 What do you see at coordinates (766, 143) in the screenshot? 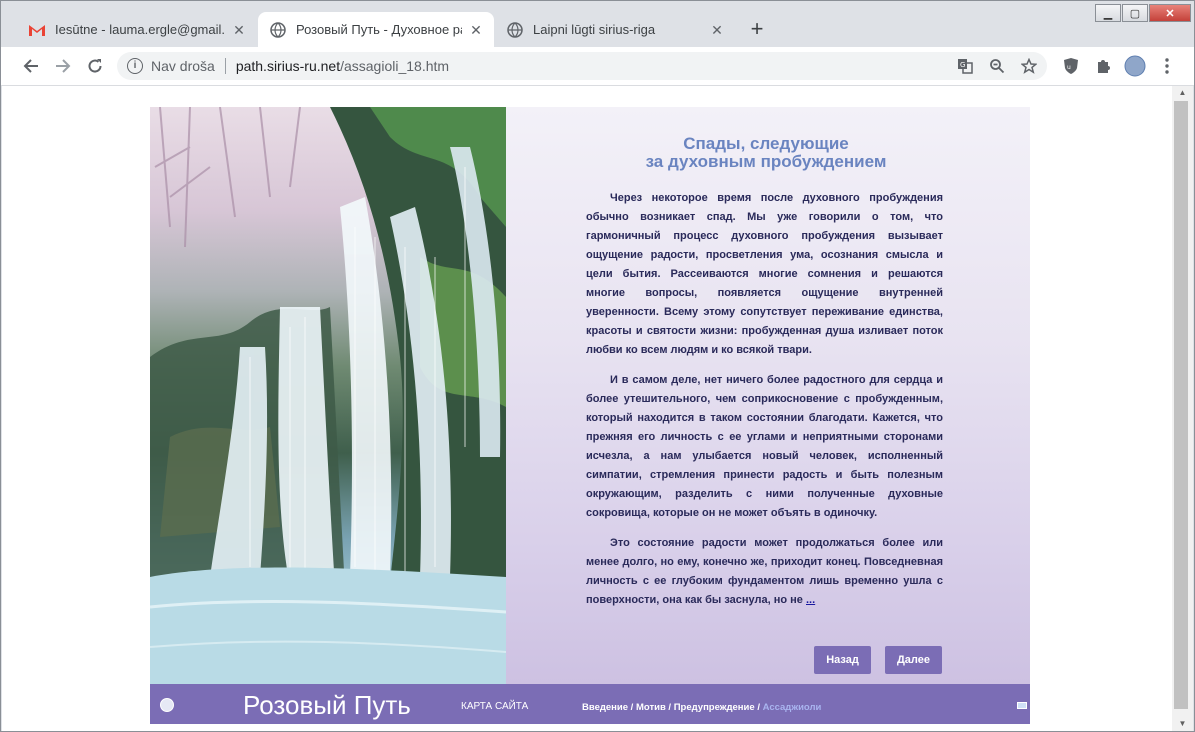
I see `title-line-1: Спады, следующие` at bounding box center [766, 143].